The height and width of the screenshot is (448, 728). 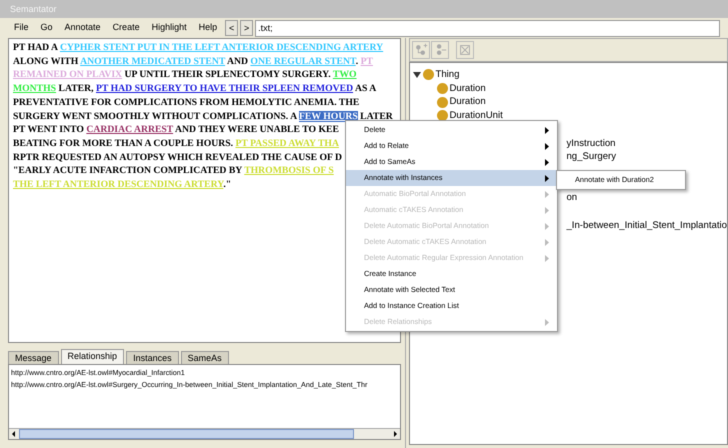 I want to click on selected-text: FEW HOURS, so click(x=328, y=116).